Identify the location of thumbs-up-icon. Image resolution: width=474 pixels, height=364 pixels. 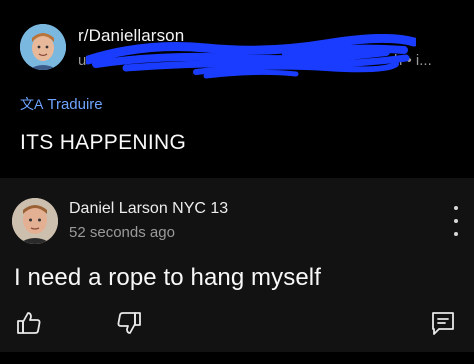
(29, 323).